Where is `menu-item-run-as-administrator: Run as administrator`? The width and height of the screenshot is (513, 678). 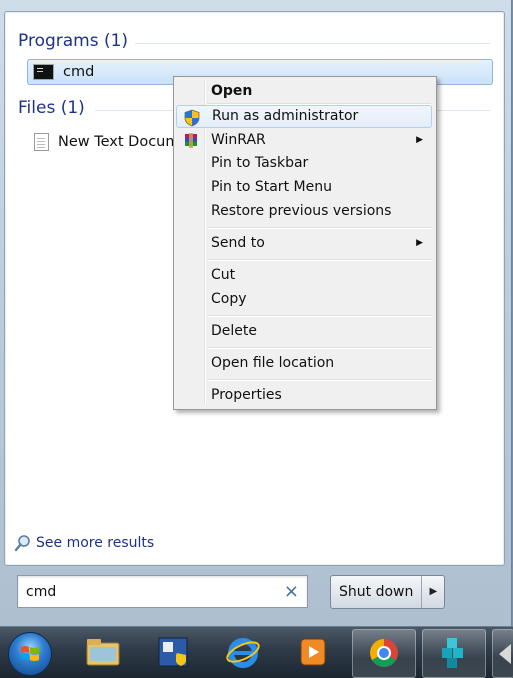
menu-item-run-as-administrator: Run as administrator is located at coordinates (304, 116).